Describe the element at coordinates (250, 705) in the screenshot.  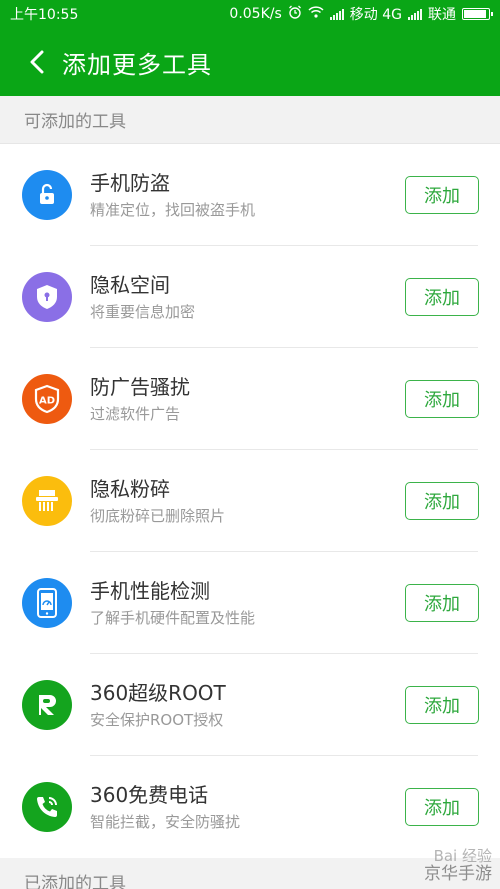
I see `list-item-super-root: 360超级ROOT 安全保护ROOT授权 添加` at that location.